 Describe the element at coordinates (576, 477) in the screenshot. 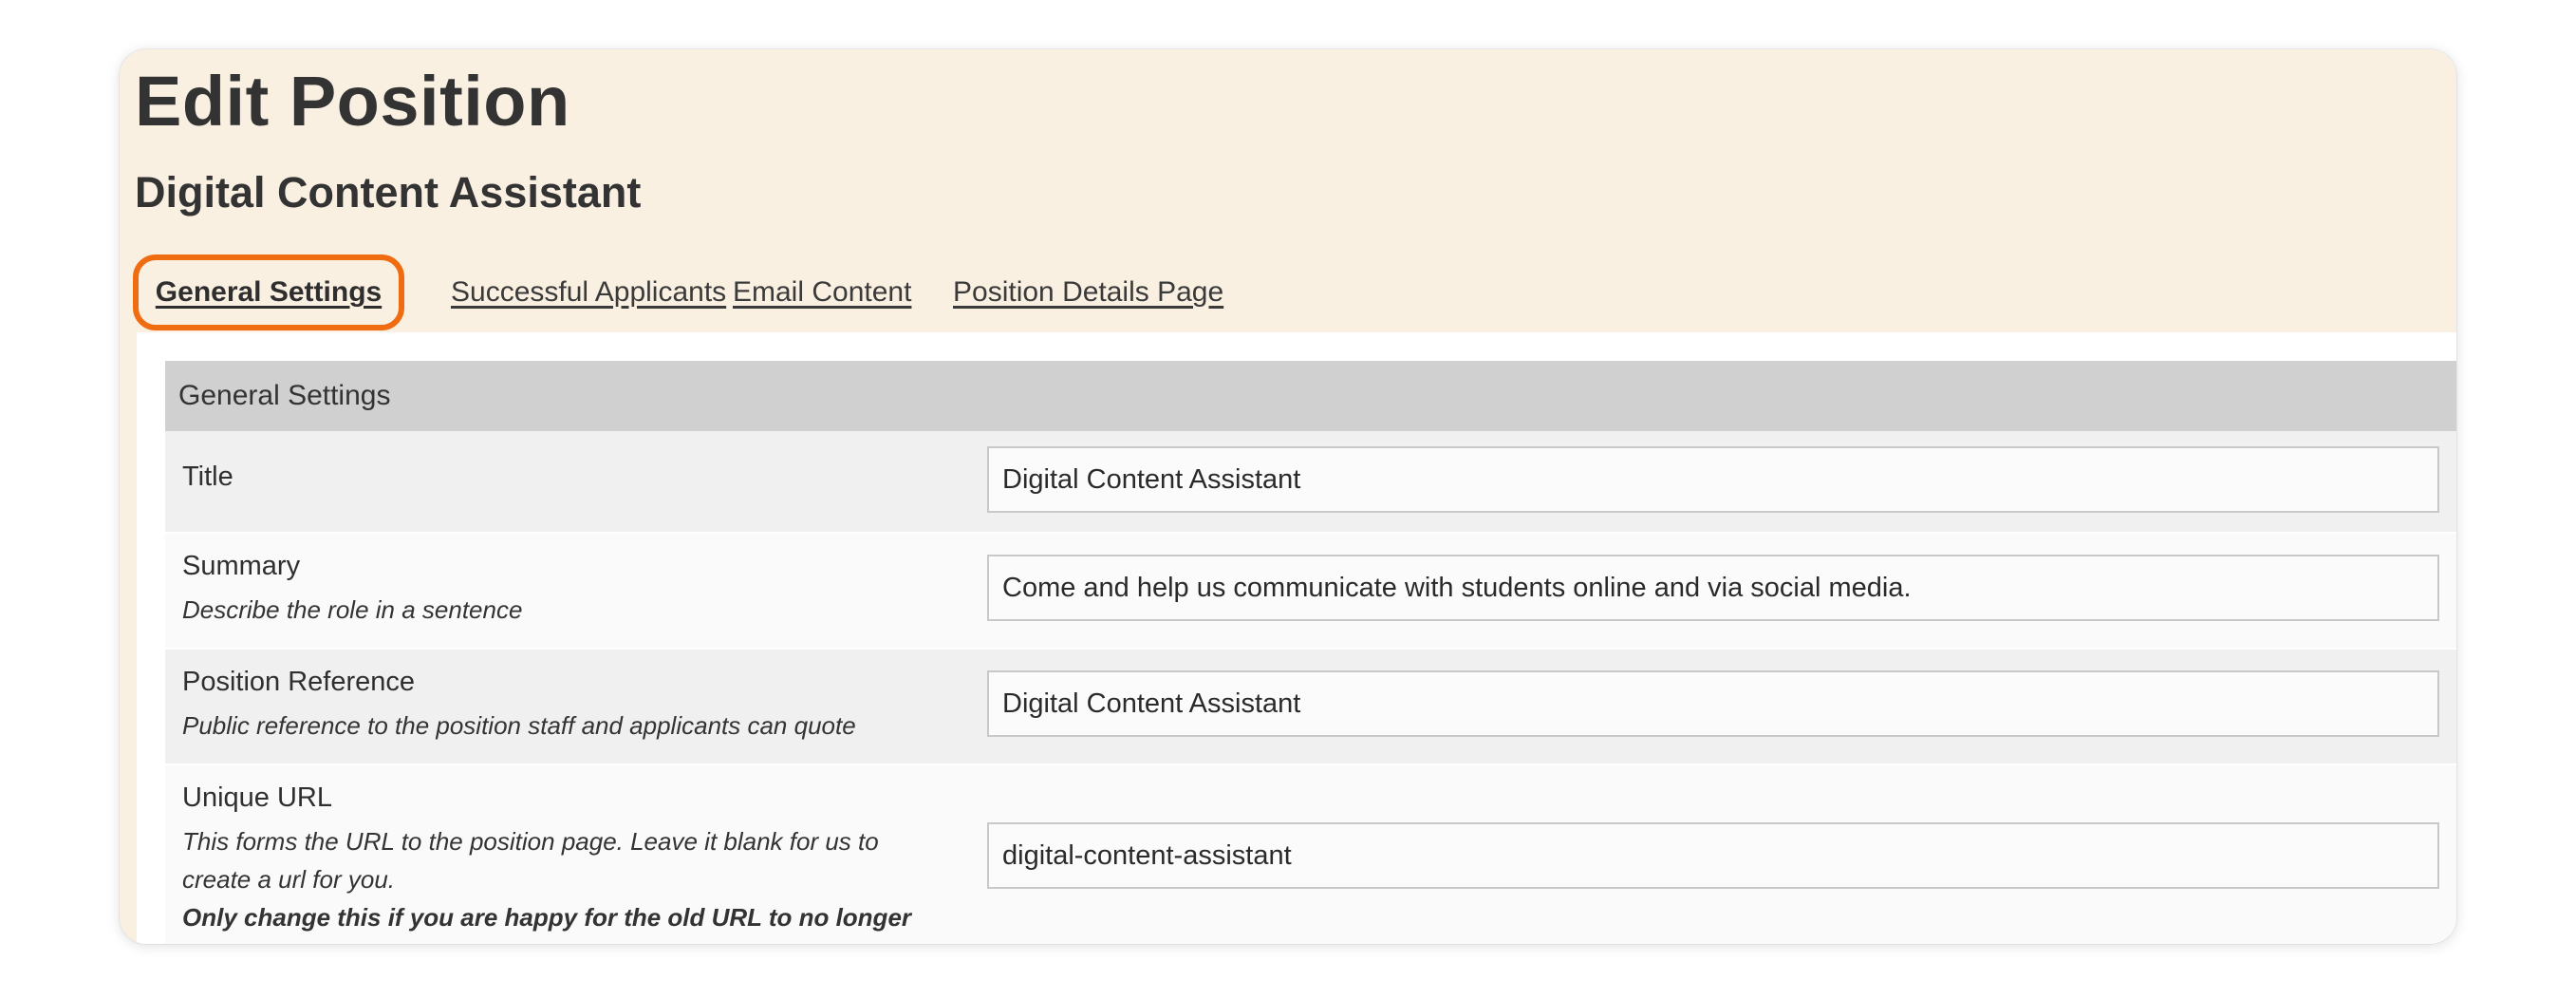

I see `label-column: Title` at that location.